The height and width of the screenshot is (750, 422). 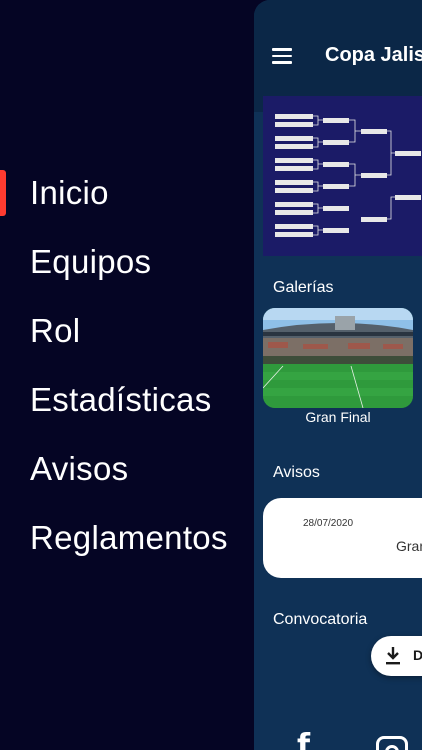 I want to click on stadium-image, so click(x=338, y=358).